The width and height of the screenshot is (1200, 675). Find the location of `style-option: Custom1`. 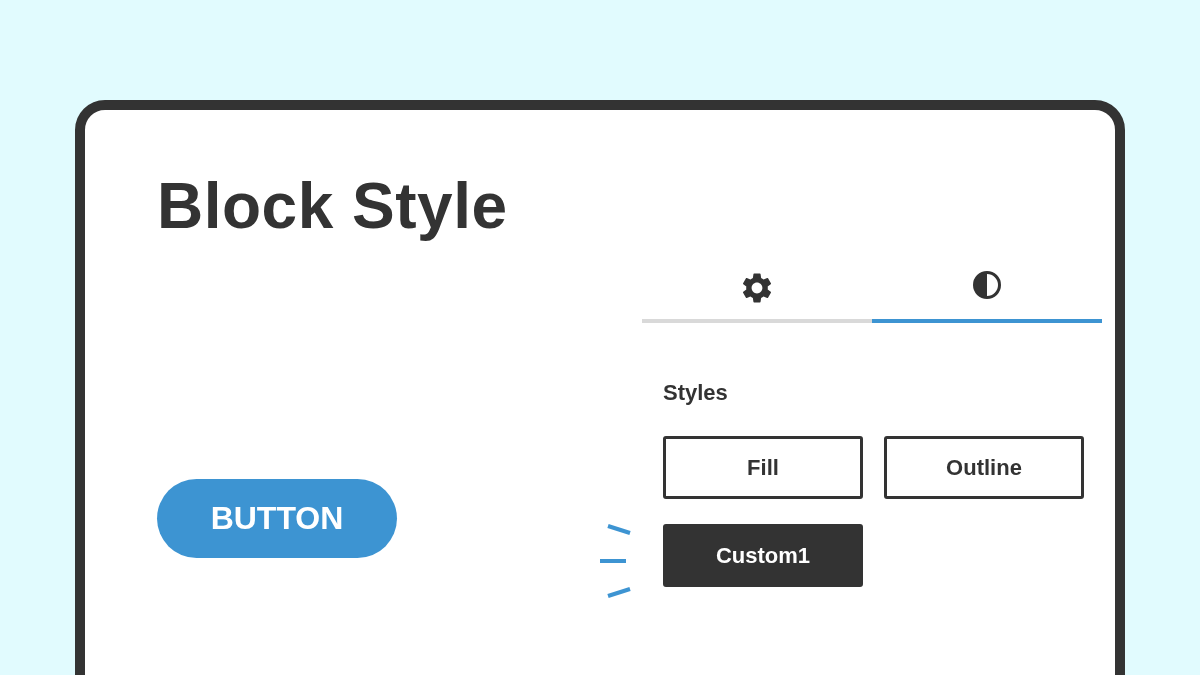

style-option: Custom1 is located at coordinates (763, 555).